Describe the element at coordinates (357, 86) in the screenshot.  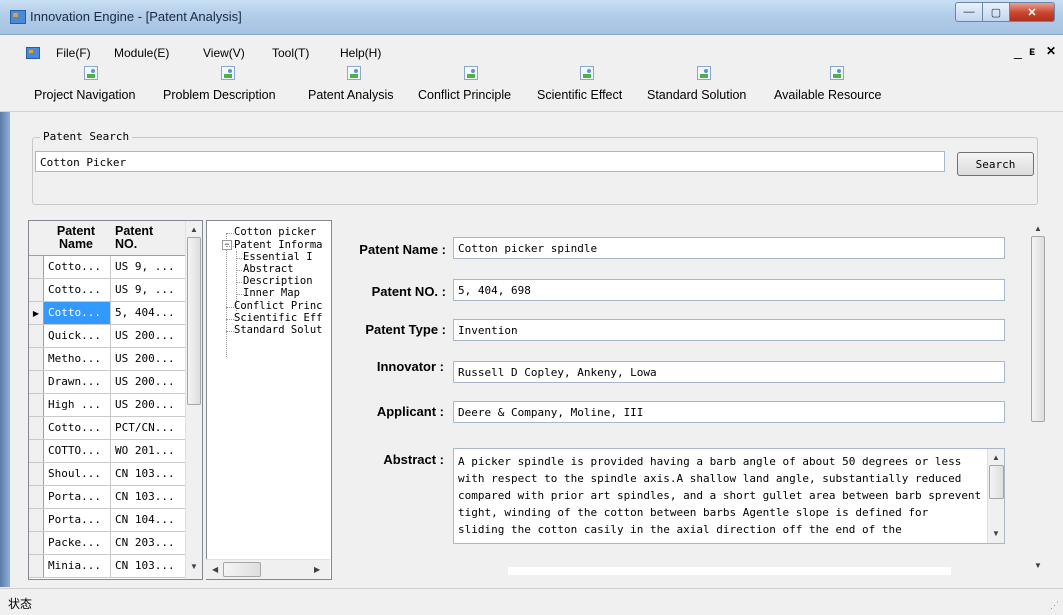
I see `toolbar-patent-analysis: Patent Analysis` at that location.